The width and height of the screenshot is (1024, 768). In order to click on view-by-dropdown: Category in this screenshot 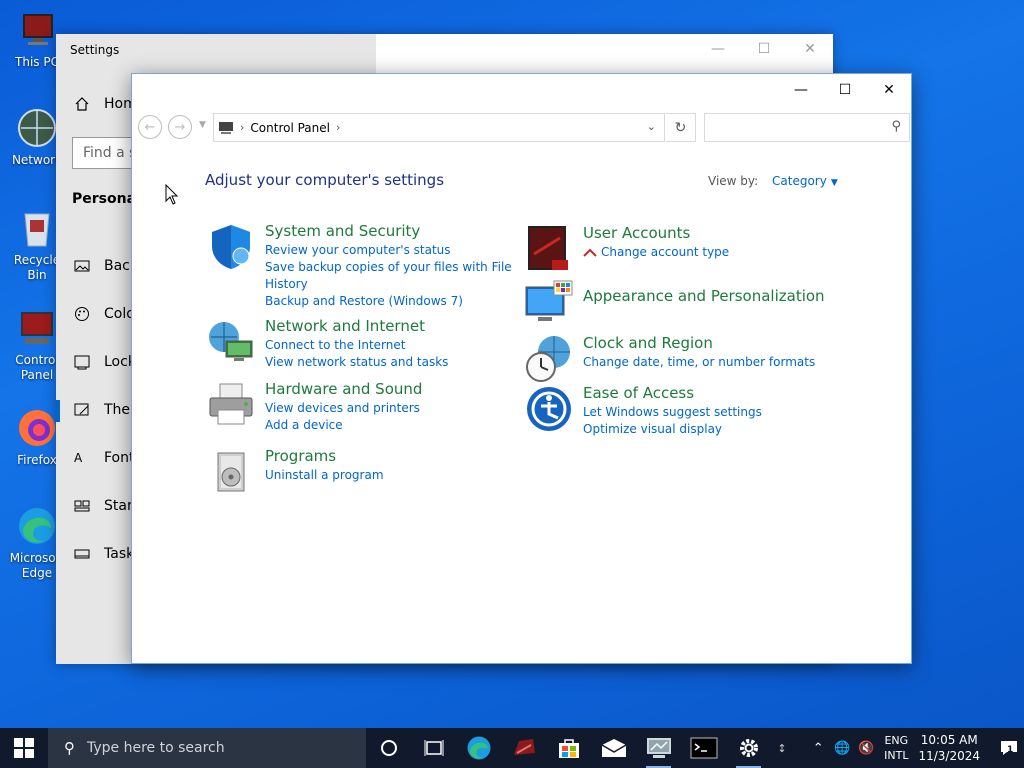, I will do `click(799, 181)`.